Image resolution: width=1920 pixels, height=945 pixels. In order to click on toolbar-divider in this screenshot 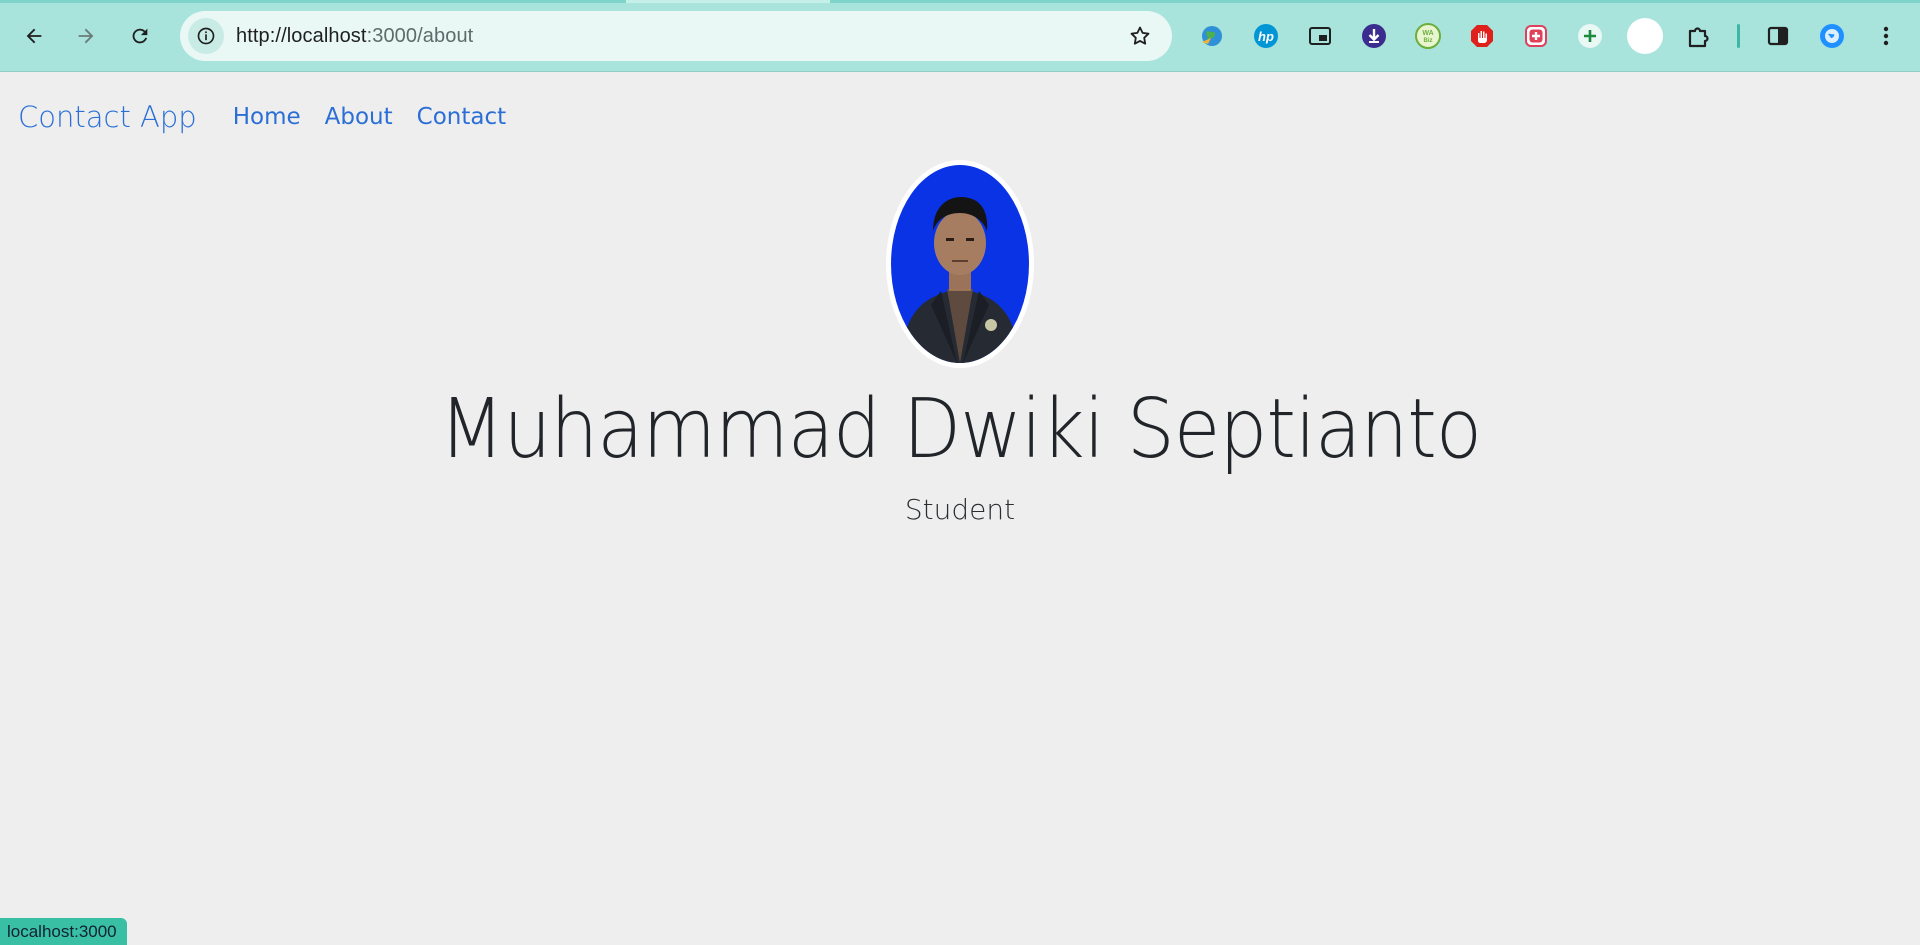, I will do `click(1738, 36)`.